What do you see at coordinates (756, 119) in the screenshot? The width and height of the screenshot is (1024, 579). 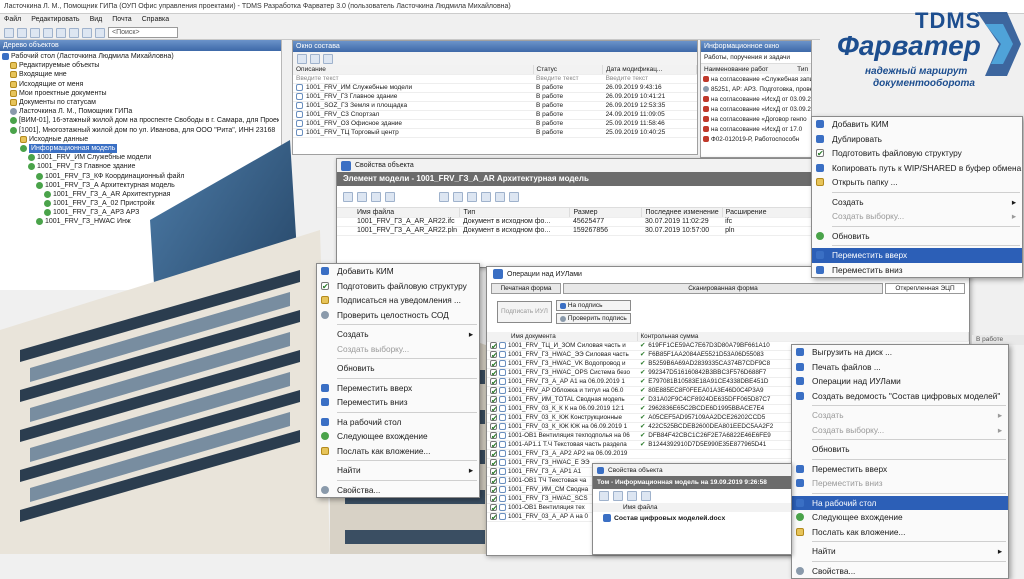 I see `task-row: на согласование «Договор генпо` at bounding box center [756, 119].